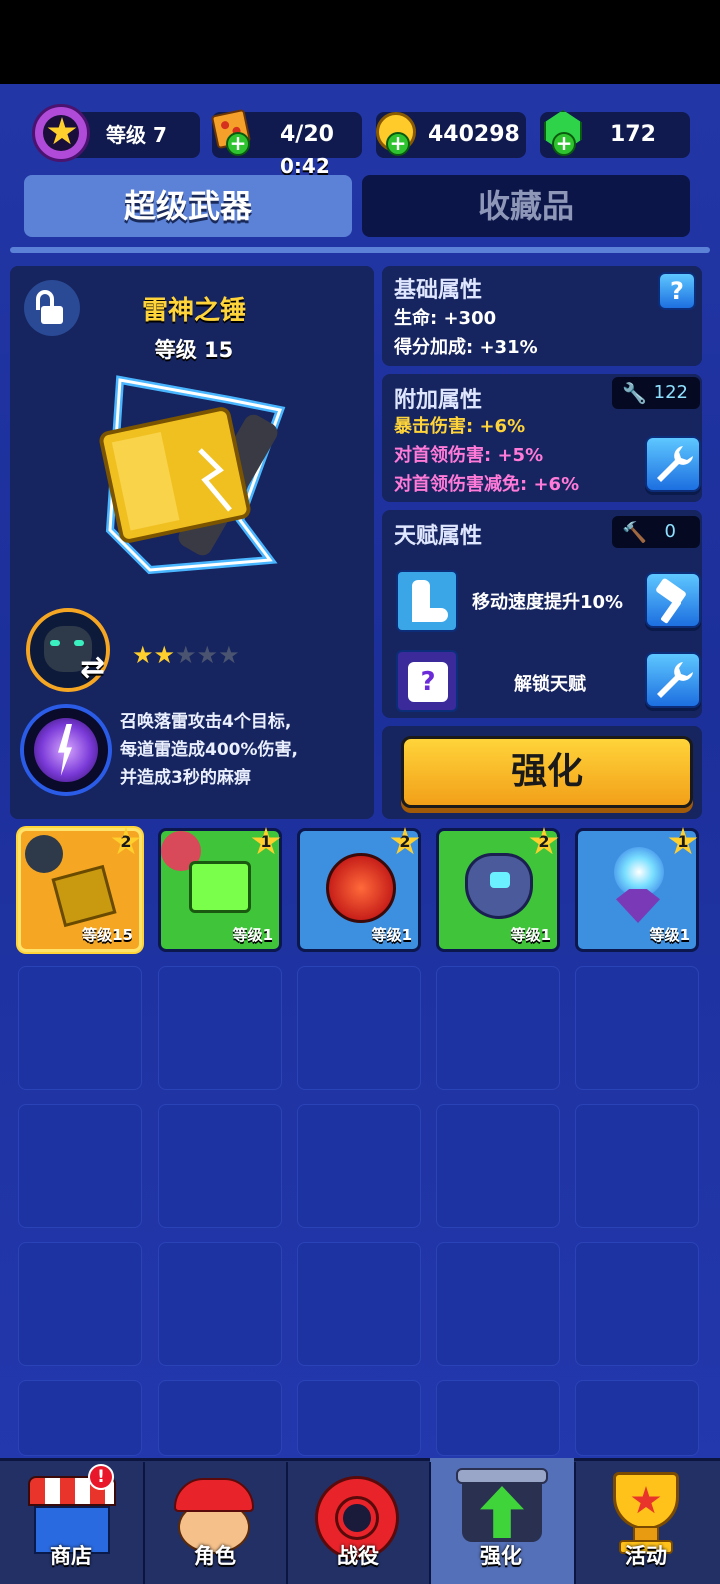  I want to click on green-cube-icon, so click(220, 887).